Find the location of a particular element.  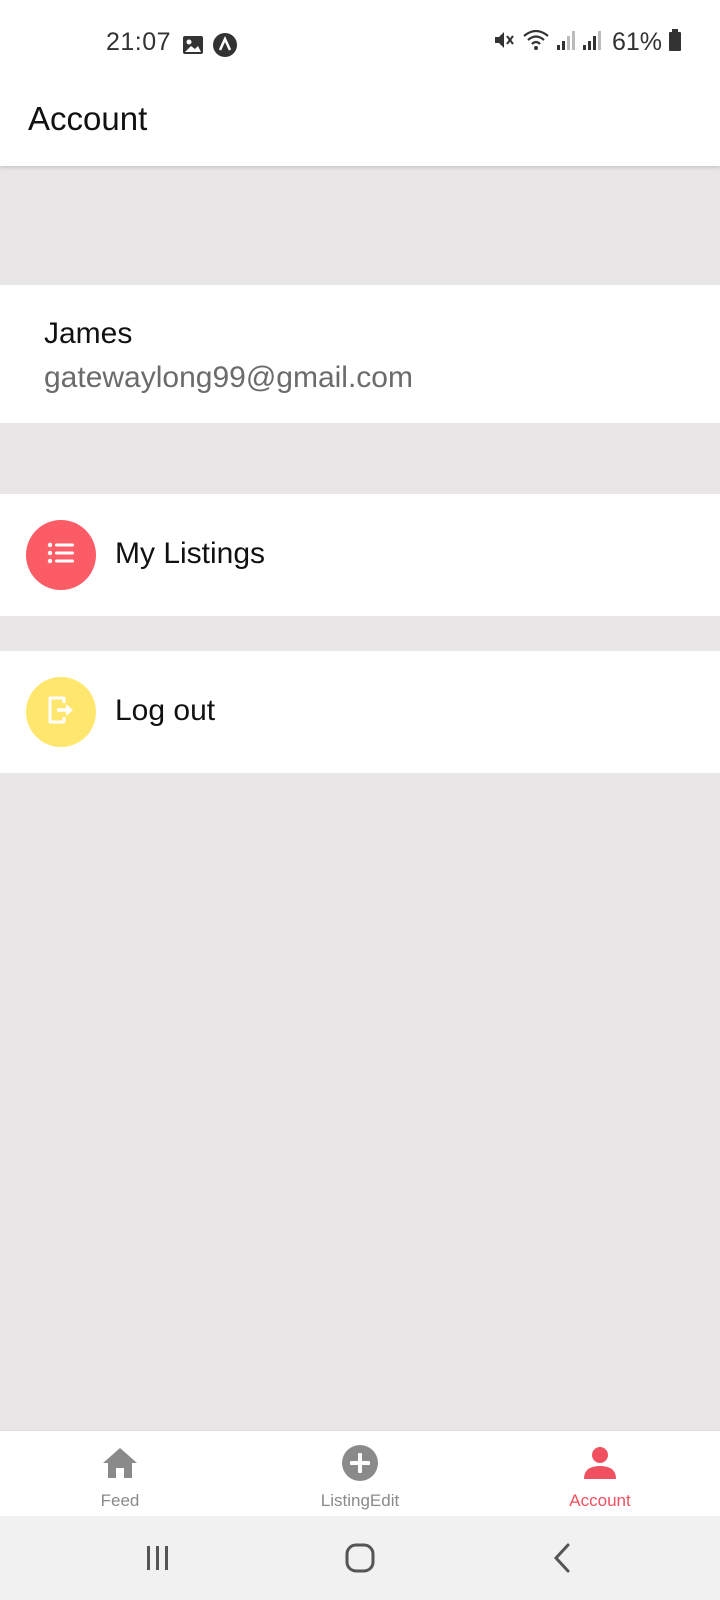

account-icon is located at coordinates (600, 1463).